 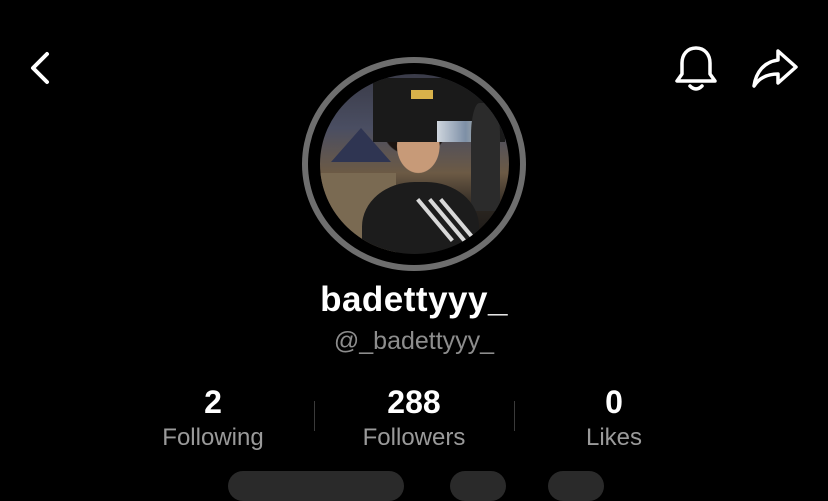 I want to click on likes-stat: 0 Likes, so click(x=614, y=418).